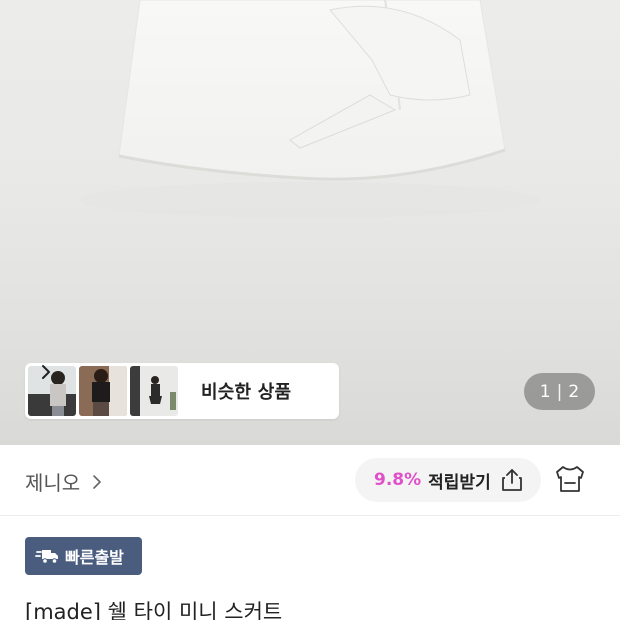 This screenshot has height=620, width=620. What do you see at coordinates (46, 557) in the screenshot?
I see `delivery-truck-icon` at bounding box center [46, 557].